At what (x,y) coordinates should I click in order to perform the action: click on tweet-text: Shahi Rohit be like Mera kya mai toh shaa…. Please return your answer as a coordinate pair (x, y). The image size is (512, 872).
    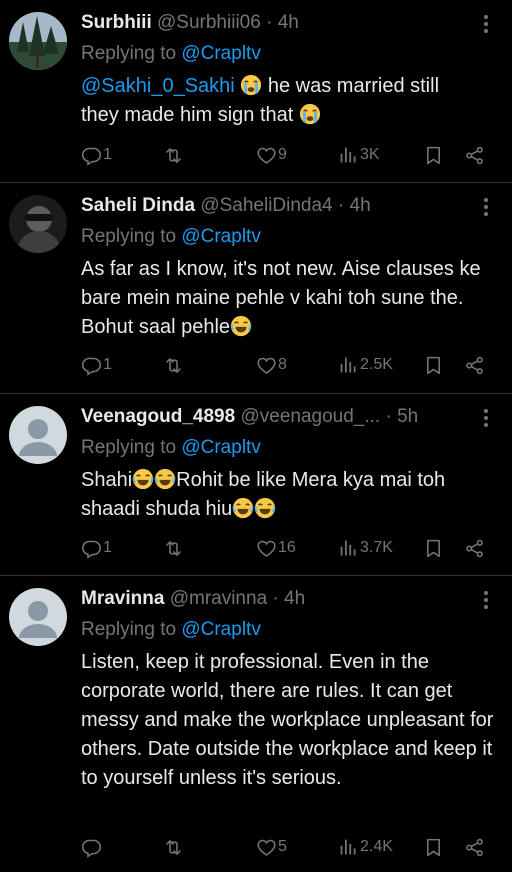
    Looking at the image, I should click on (290, 495).